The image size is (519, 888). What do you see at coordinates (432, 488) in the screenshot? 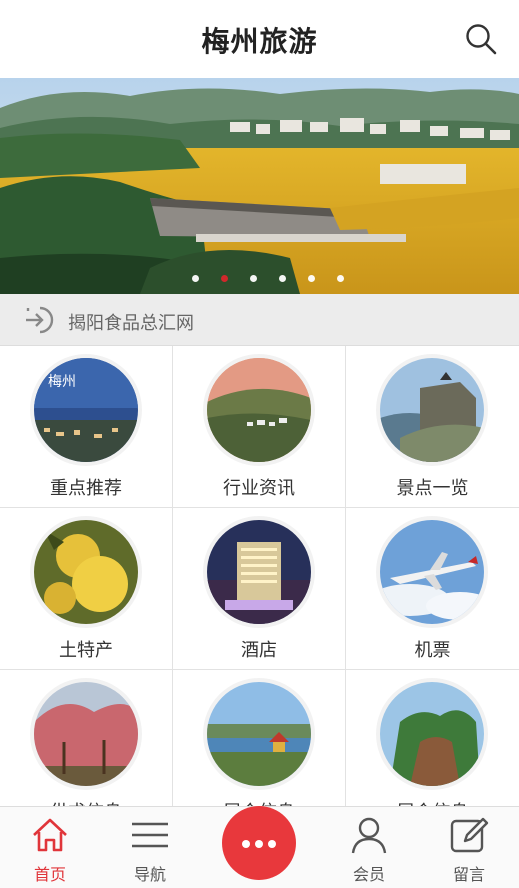
I see `grid-label: 景点一览` at bounding box center [432, 488].